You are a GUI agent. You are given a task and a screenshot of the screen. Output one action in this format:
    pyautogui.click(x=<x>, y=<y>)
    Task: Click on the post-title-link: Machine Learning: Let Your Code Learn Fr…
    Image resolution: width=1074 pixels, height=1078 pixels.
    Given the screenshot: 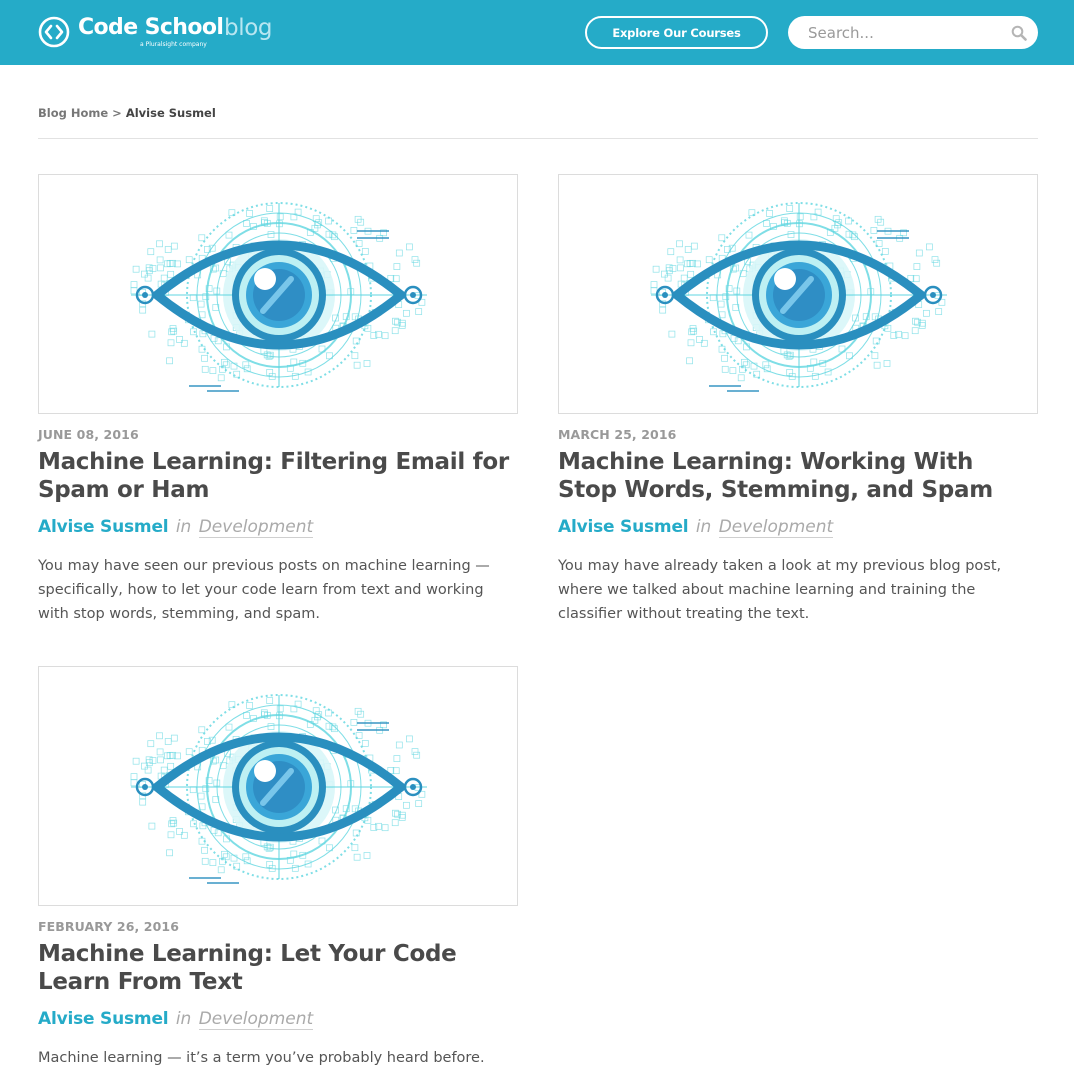 What is the action you would take?
    pyautogui.click(x=278, y=968)
    